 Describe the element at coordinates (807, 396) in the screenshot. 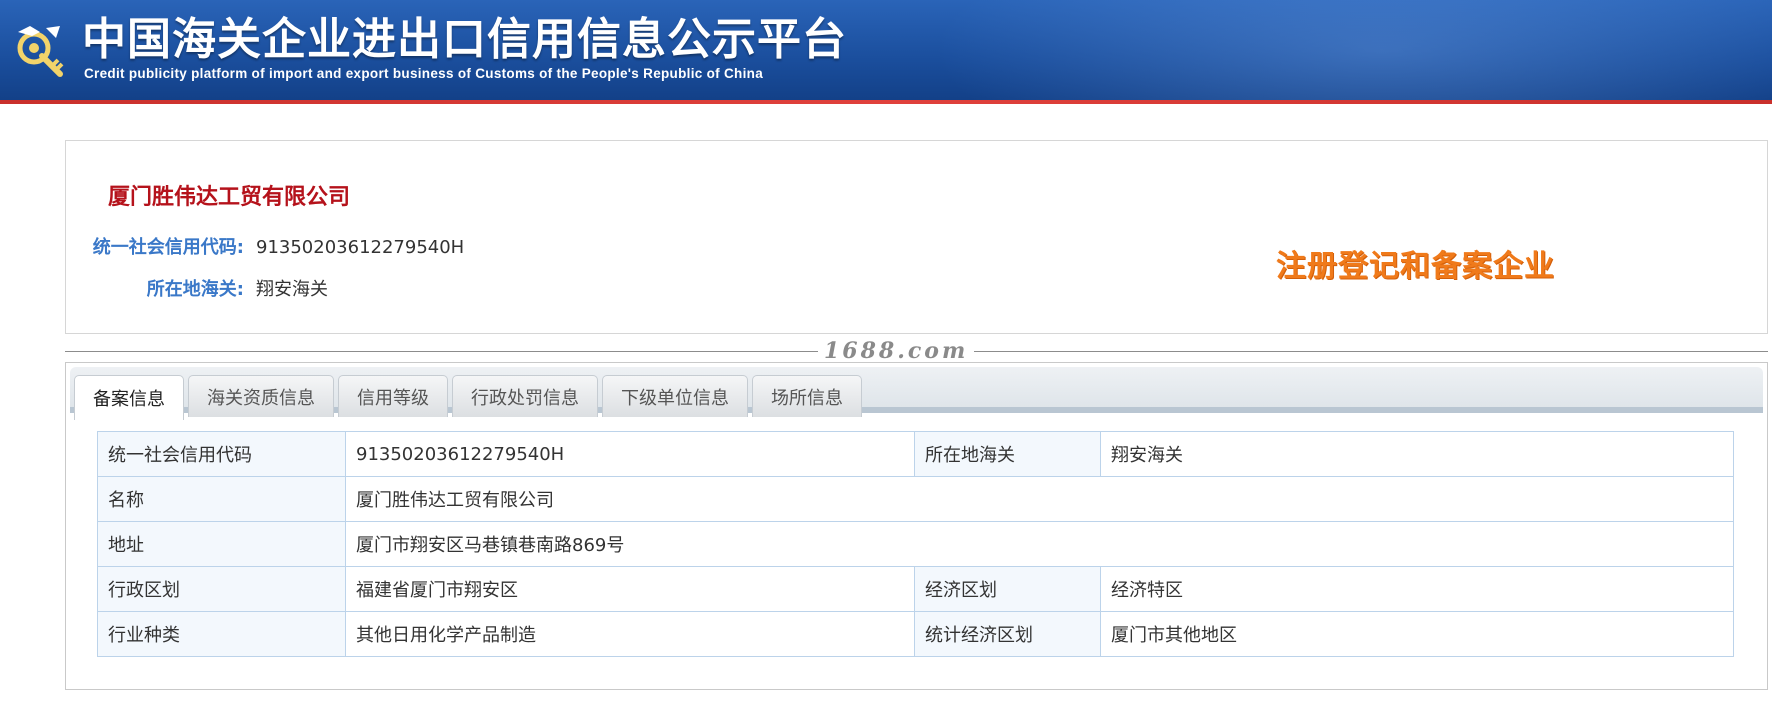

I see `tab-premises-info: 场所信息` at that location.